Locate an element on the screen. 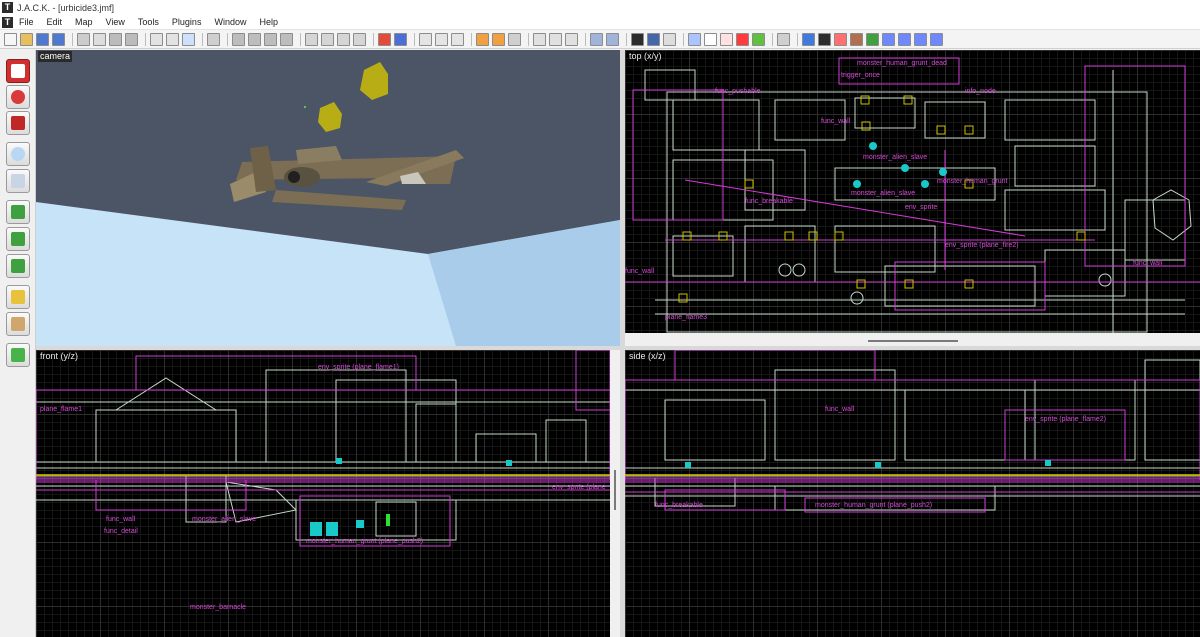 This screenshot has width=1200, height=637. copy-icon is located at coordinates (539, 39).